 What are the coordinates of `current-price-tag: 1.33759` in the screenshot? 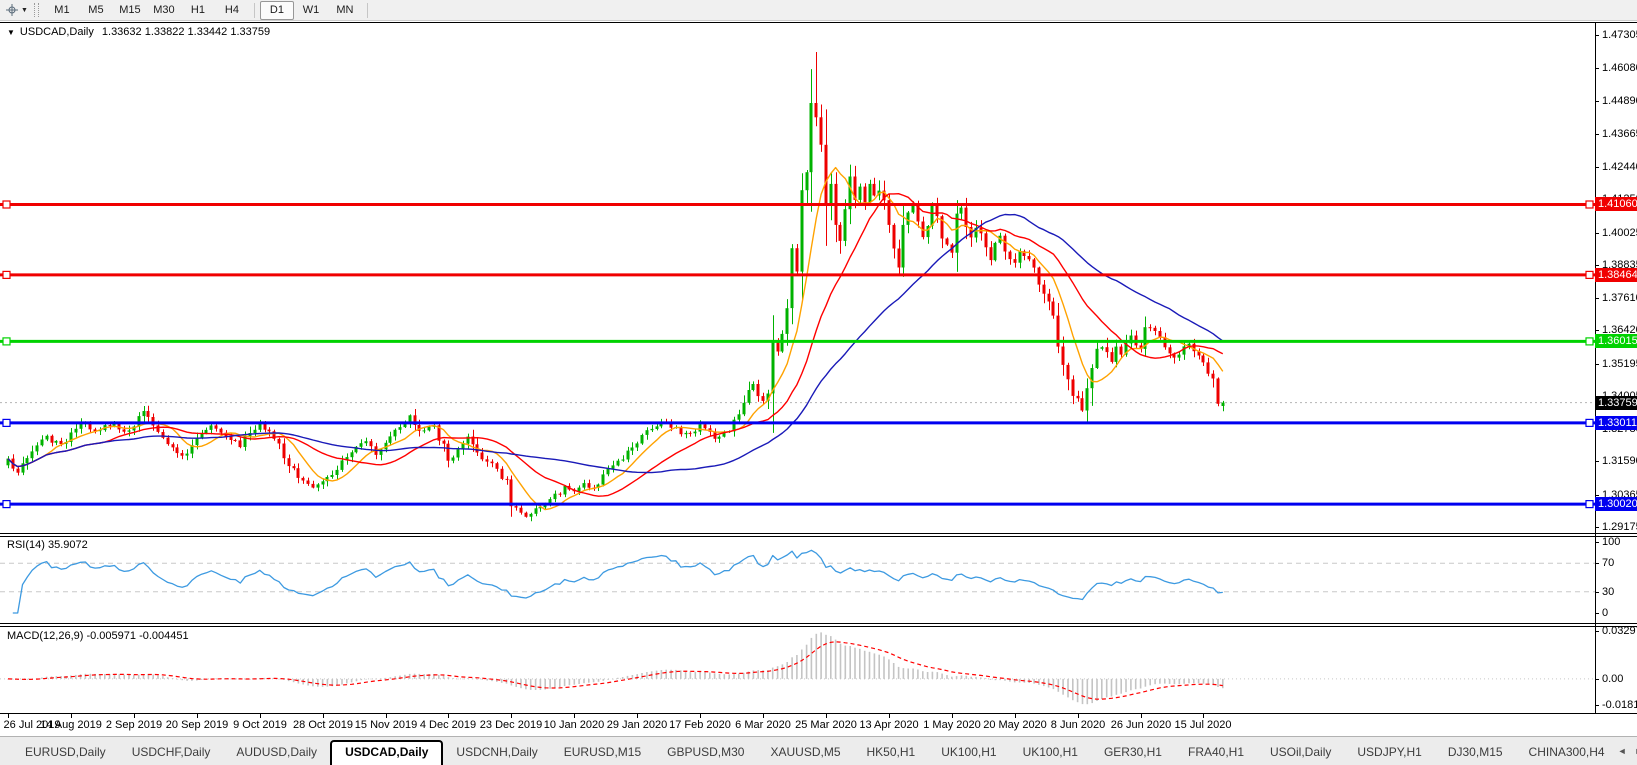 It's located at (1616, 403).